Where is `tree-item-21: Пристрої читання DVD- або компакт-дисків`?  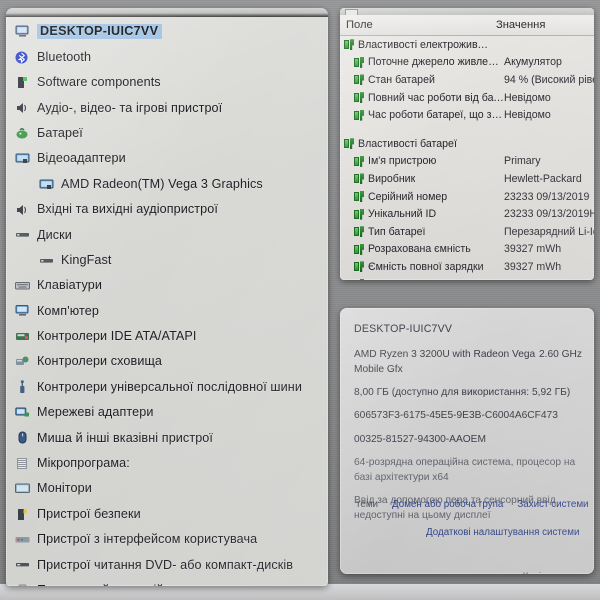
tree-item-21: Пристрої читання DVD- або компакт-дисків is located at coordinates (168, 564).